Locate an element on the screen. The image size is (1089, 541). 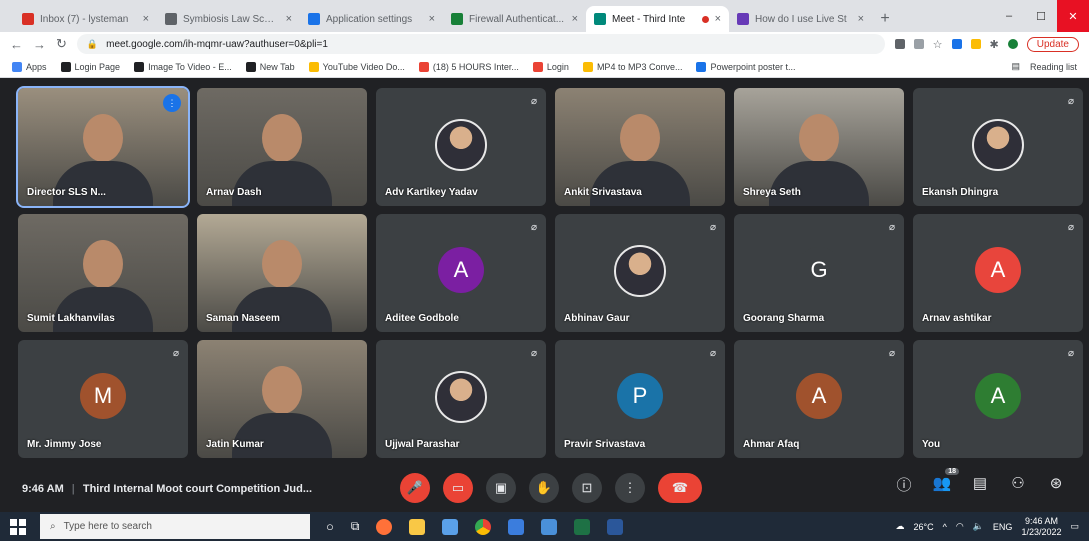
people-icon: 👥 18 is located at coordinates (945, 481).